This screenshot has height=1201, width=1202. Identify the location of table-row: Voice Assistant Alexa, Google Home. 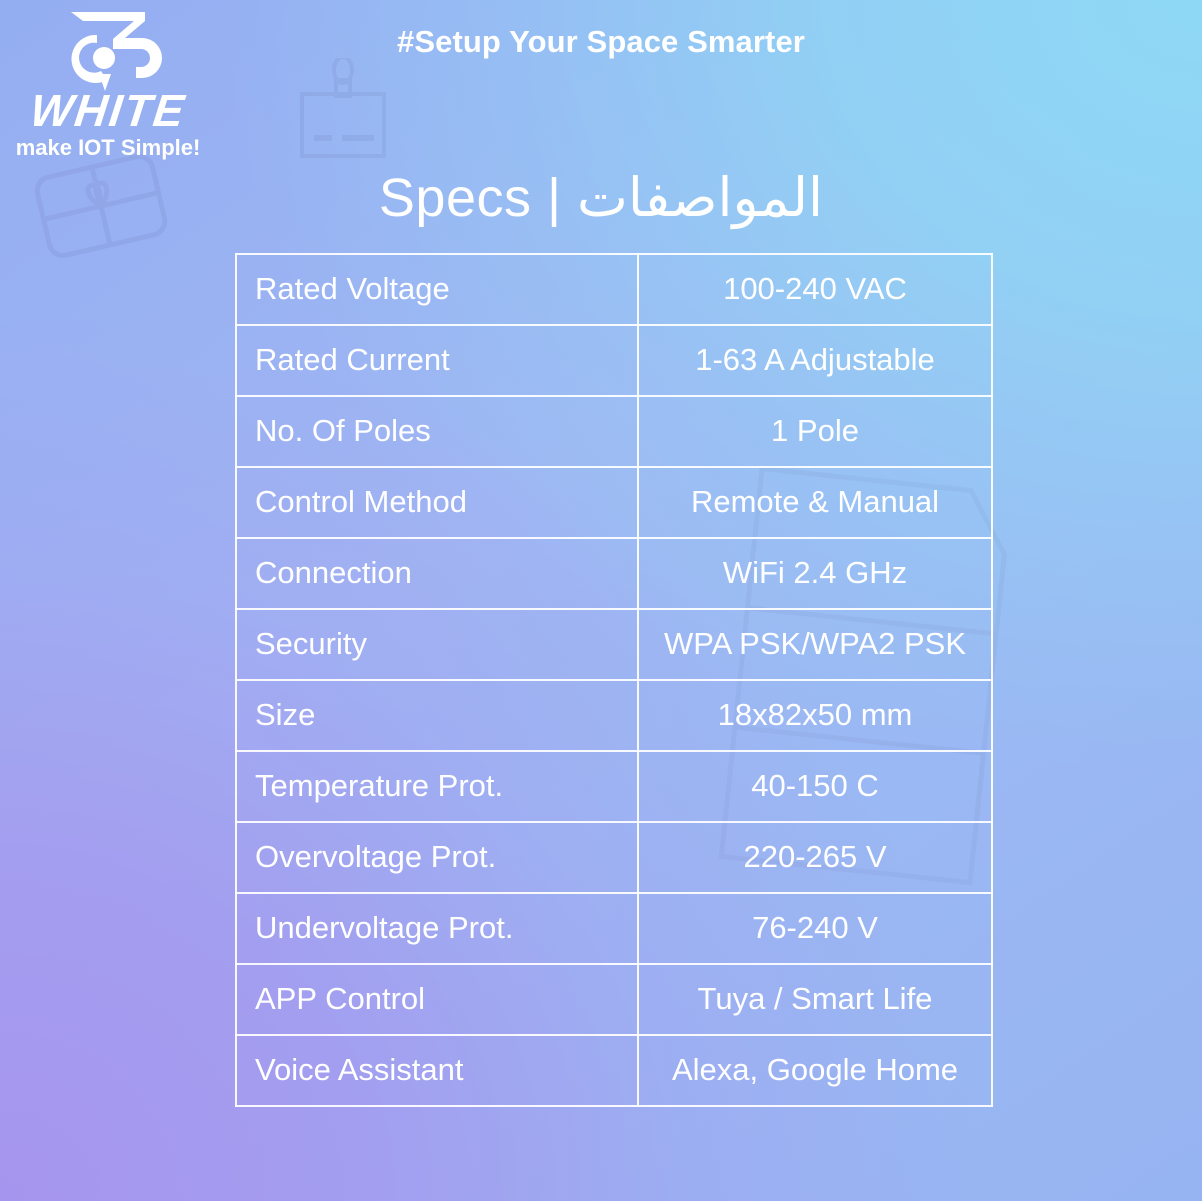
(614, 1070).